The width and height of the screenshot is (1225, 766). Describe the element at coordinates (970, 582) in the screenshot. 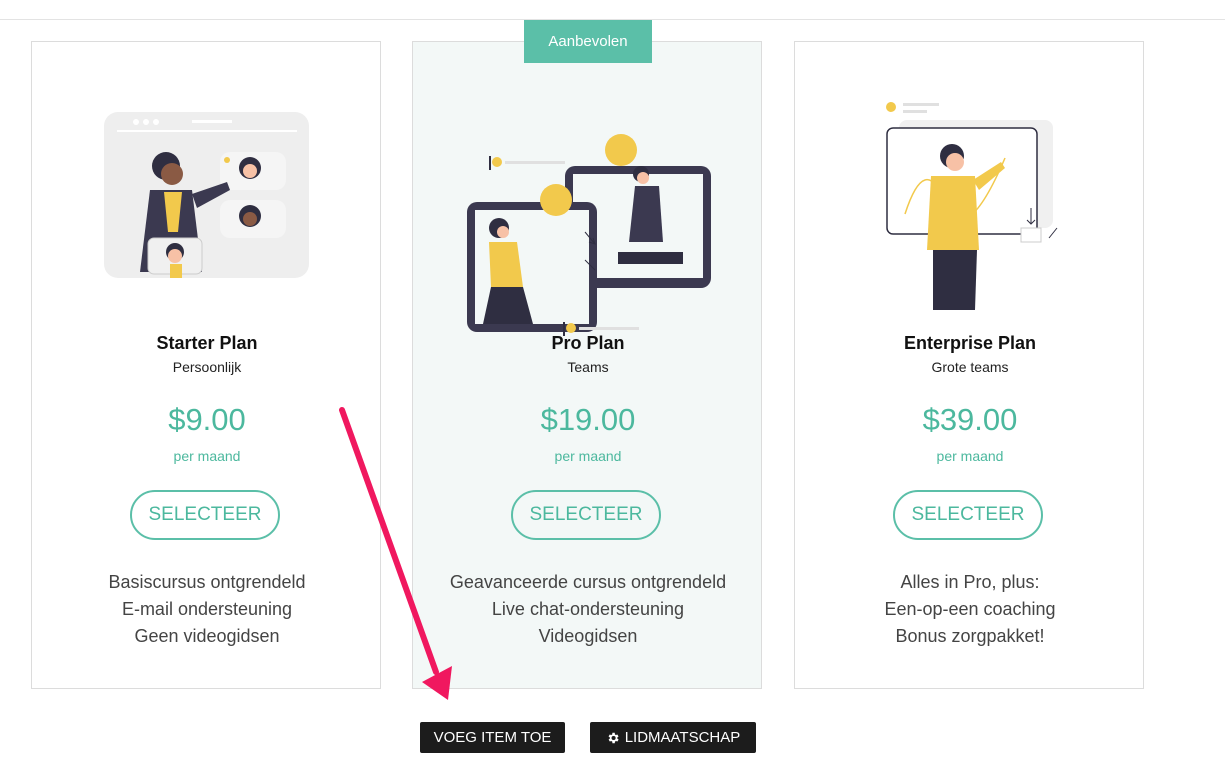

I see `feature-item: Alles in Pro, plus:` at that location.